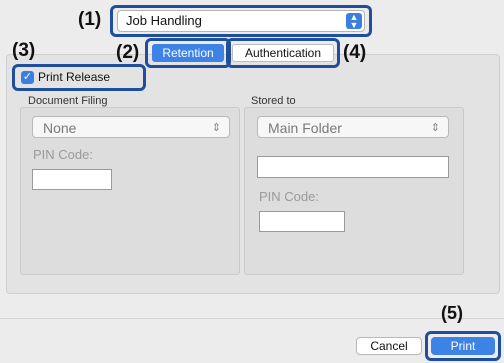 Image resolution: width=504 pixels, height=363 pixels. I want to click on footer-divider, so click(252, 318).